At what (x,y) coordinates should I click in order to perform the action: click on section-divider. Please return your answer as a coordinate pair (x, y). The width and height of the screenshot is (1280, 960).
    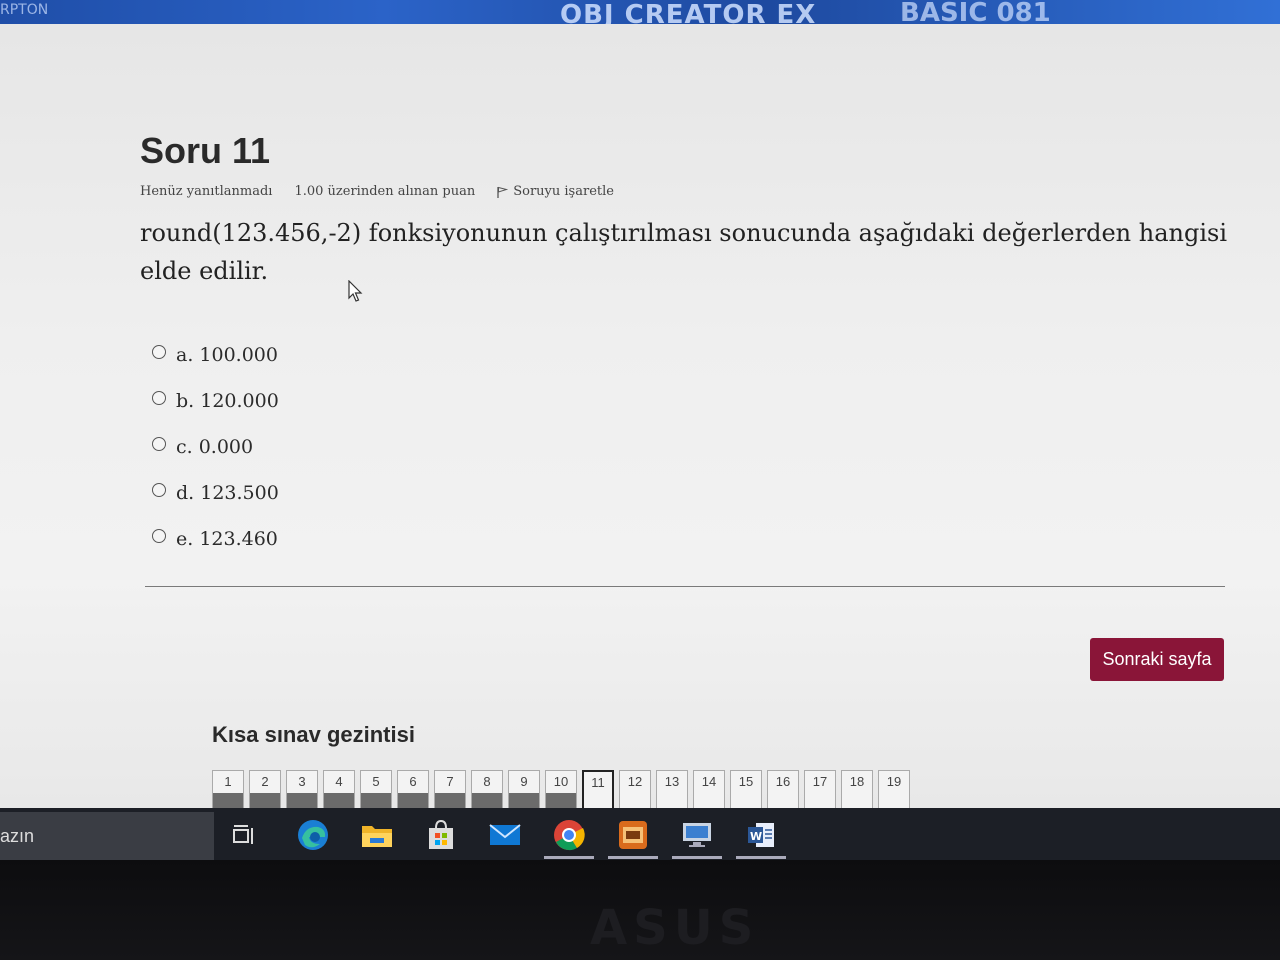
    Looking at the image, I should click on (685, 586).